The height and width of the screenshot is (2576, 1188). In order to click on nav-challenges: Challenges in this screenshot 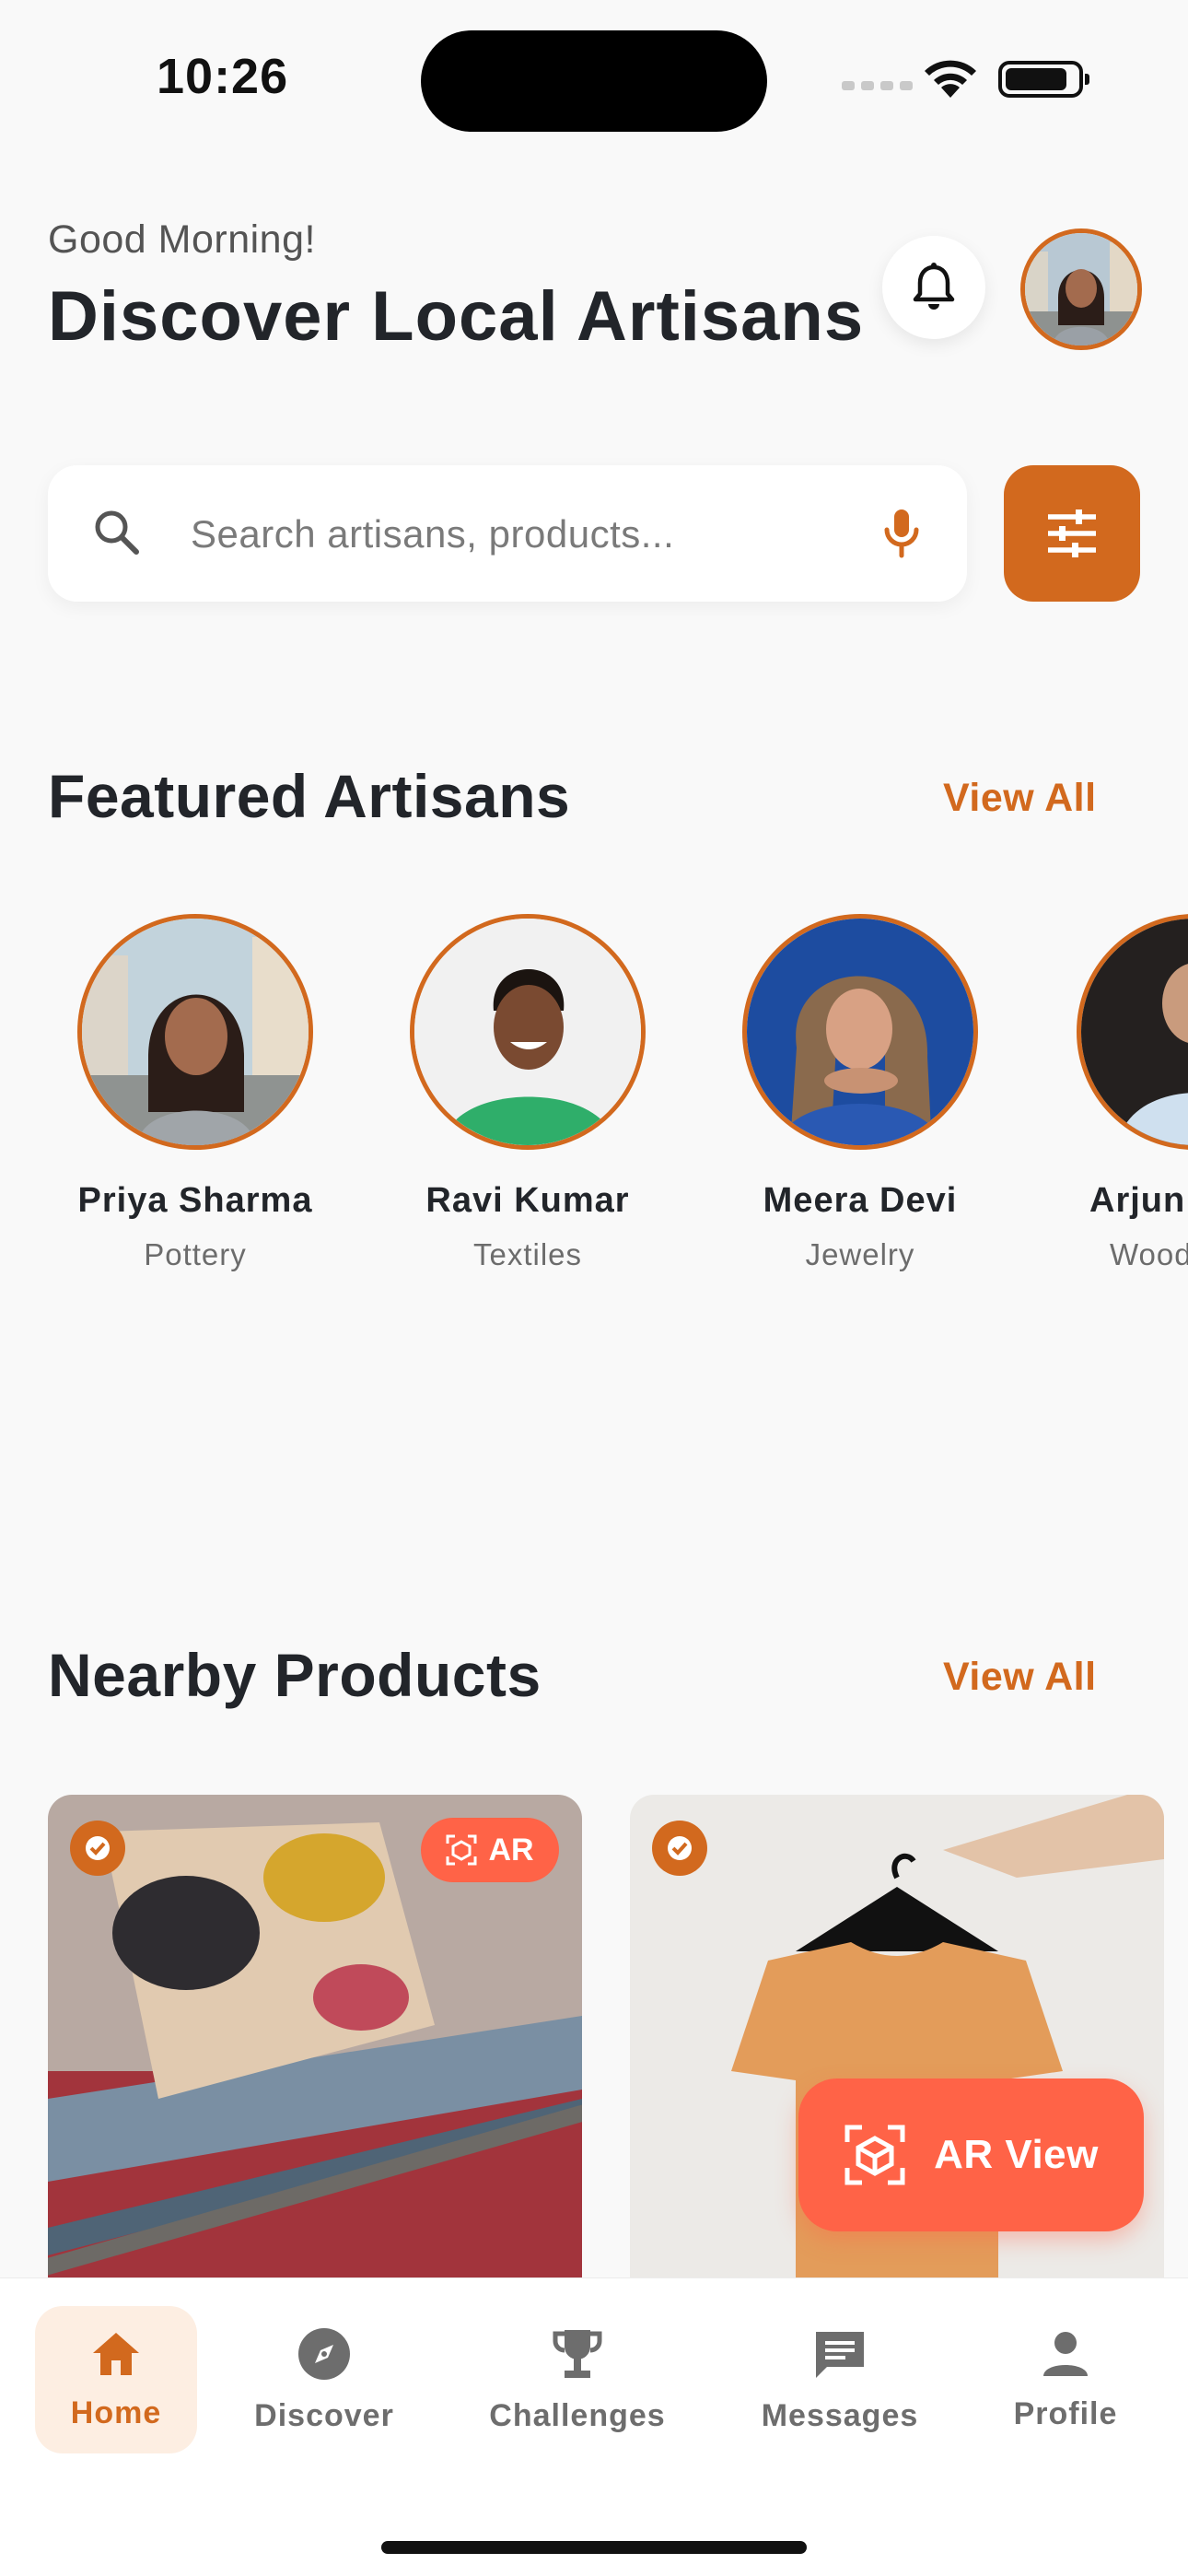, I will do `click(577, 2379)`.